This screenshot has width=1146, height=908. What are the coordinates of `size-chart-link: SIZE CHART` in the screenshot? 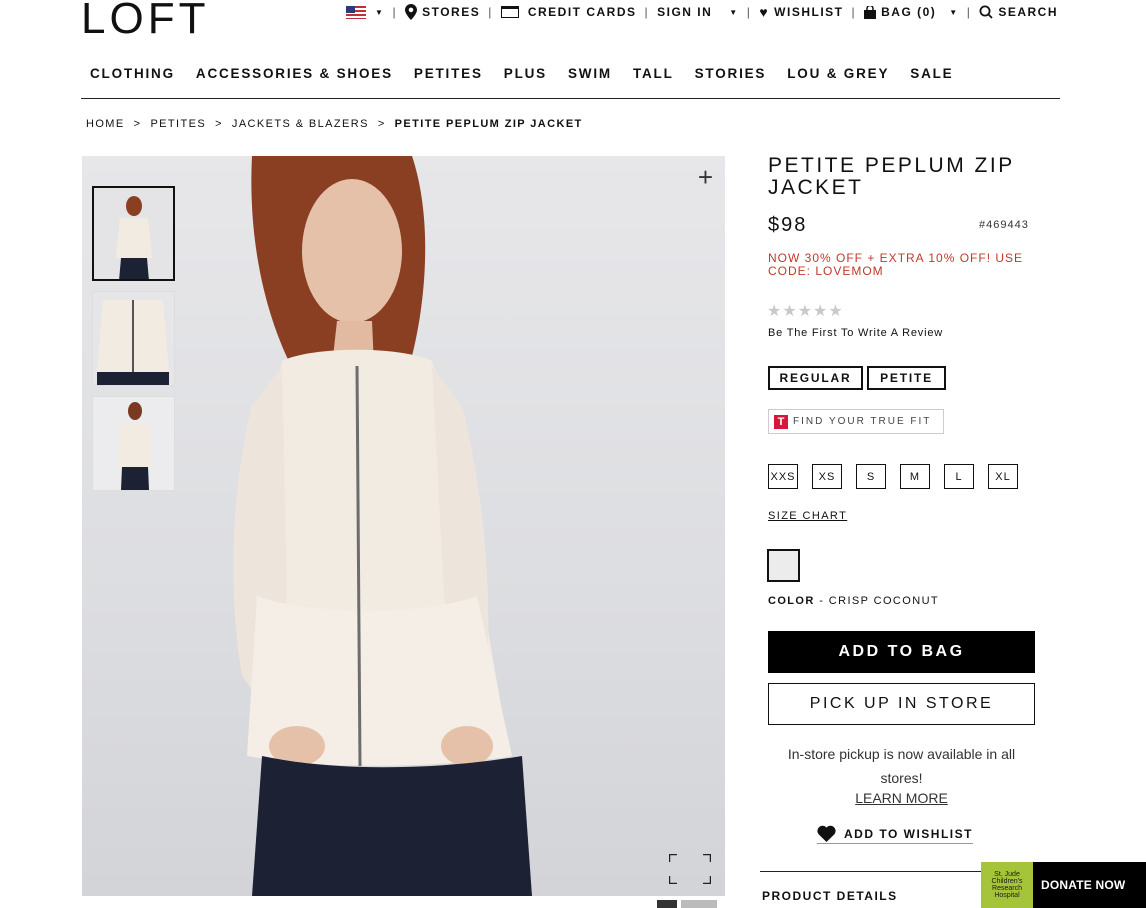 It's located at (807, 516).